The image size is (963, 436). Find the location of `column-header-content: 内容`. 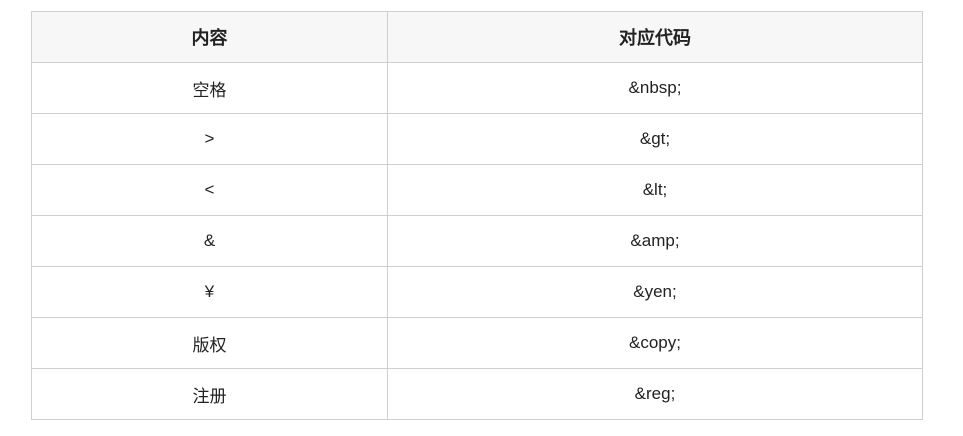

column-header-content: 内容 is located at coordinates (209, 37).